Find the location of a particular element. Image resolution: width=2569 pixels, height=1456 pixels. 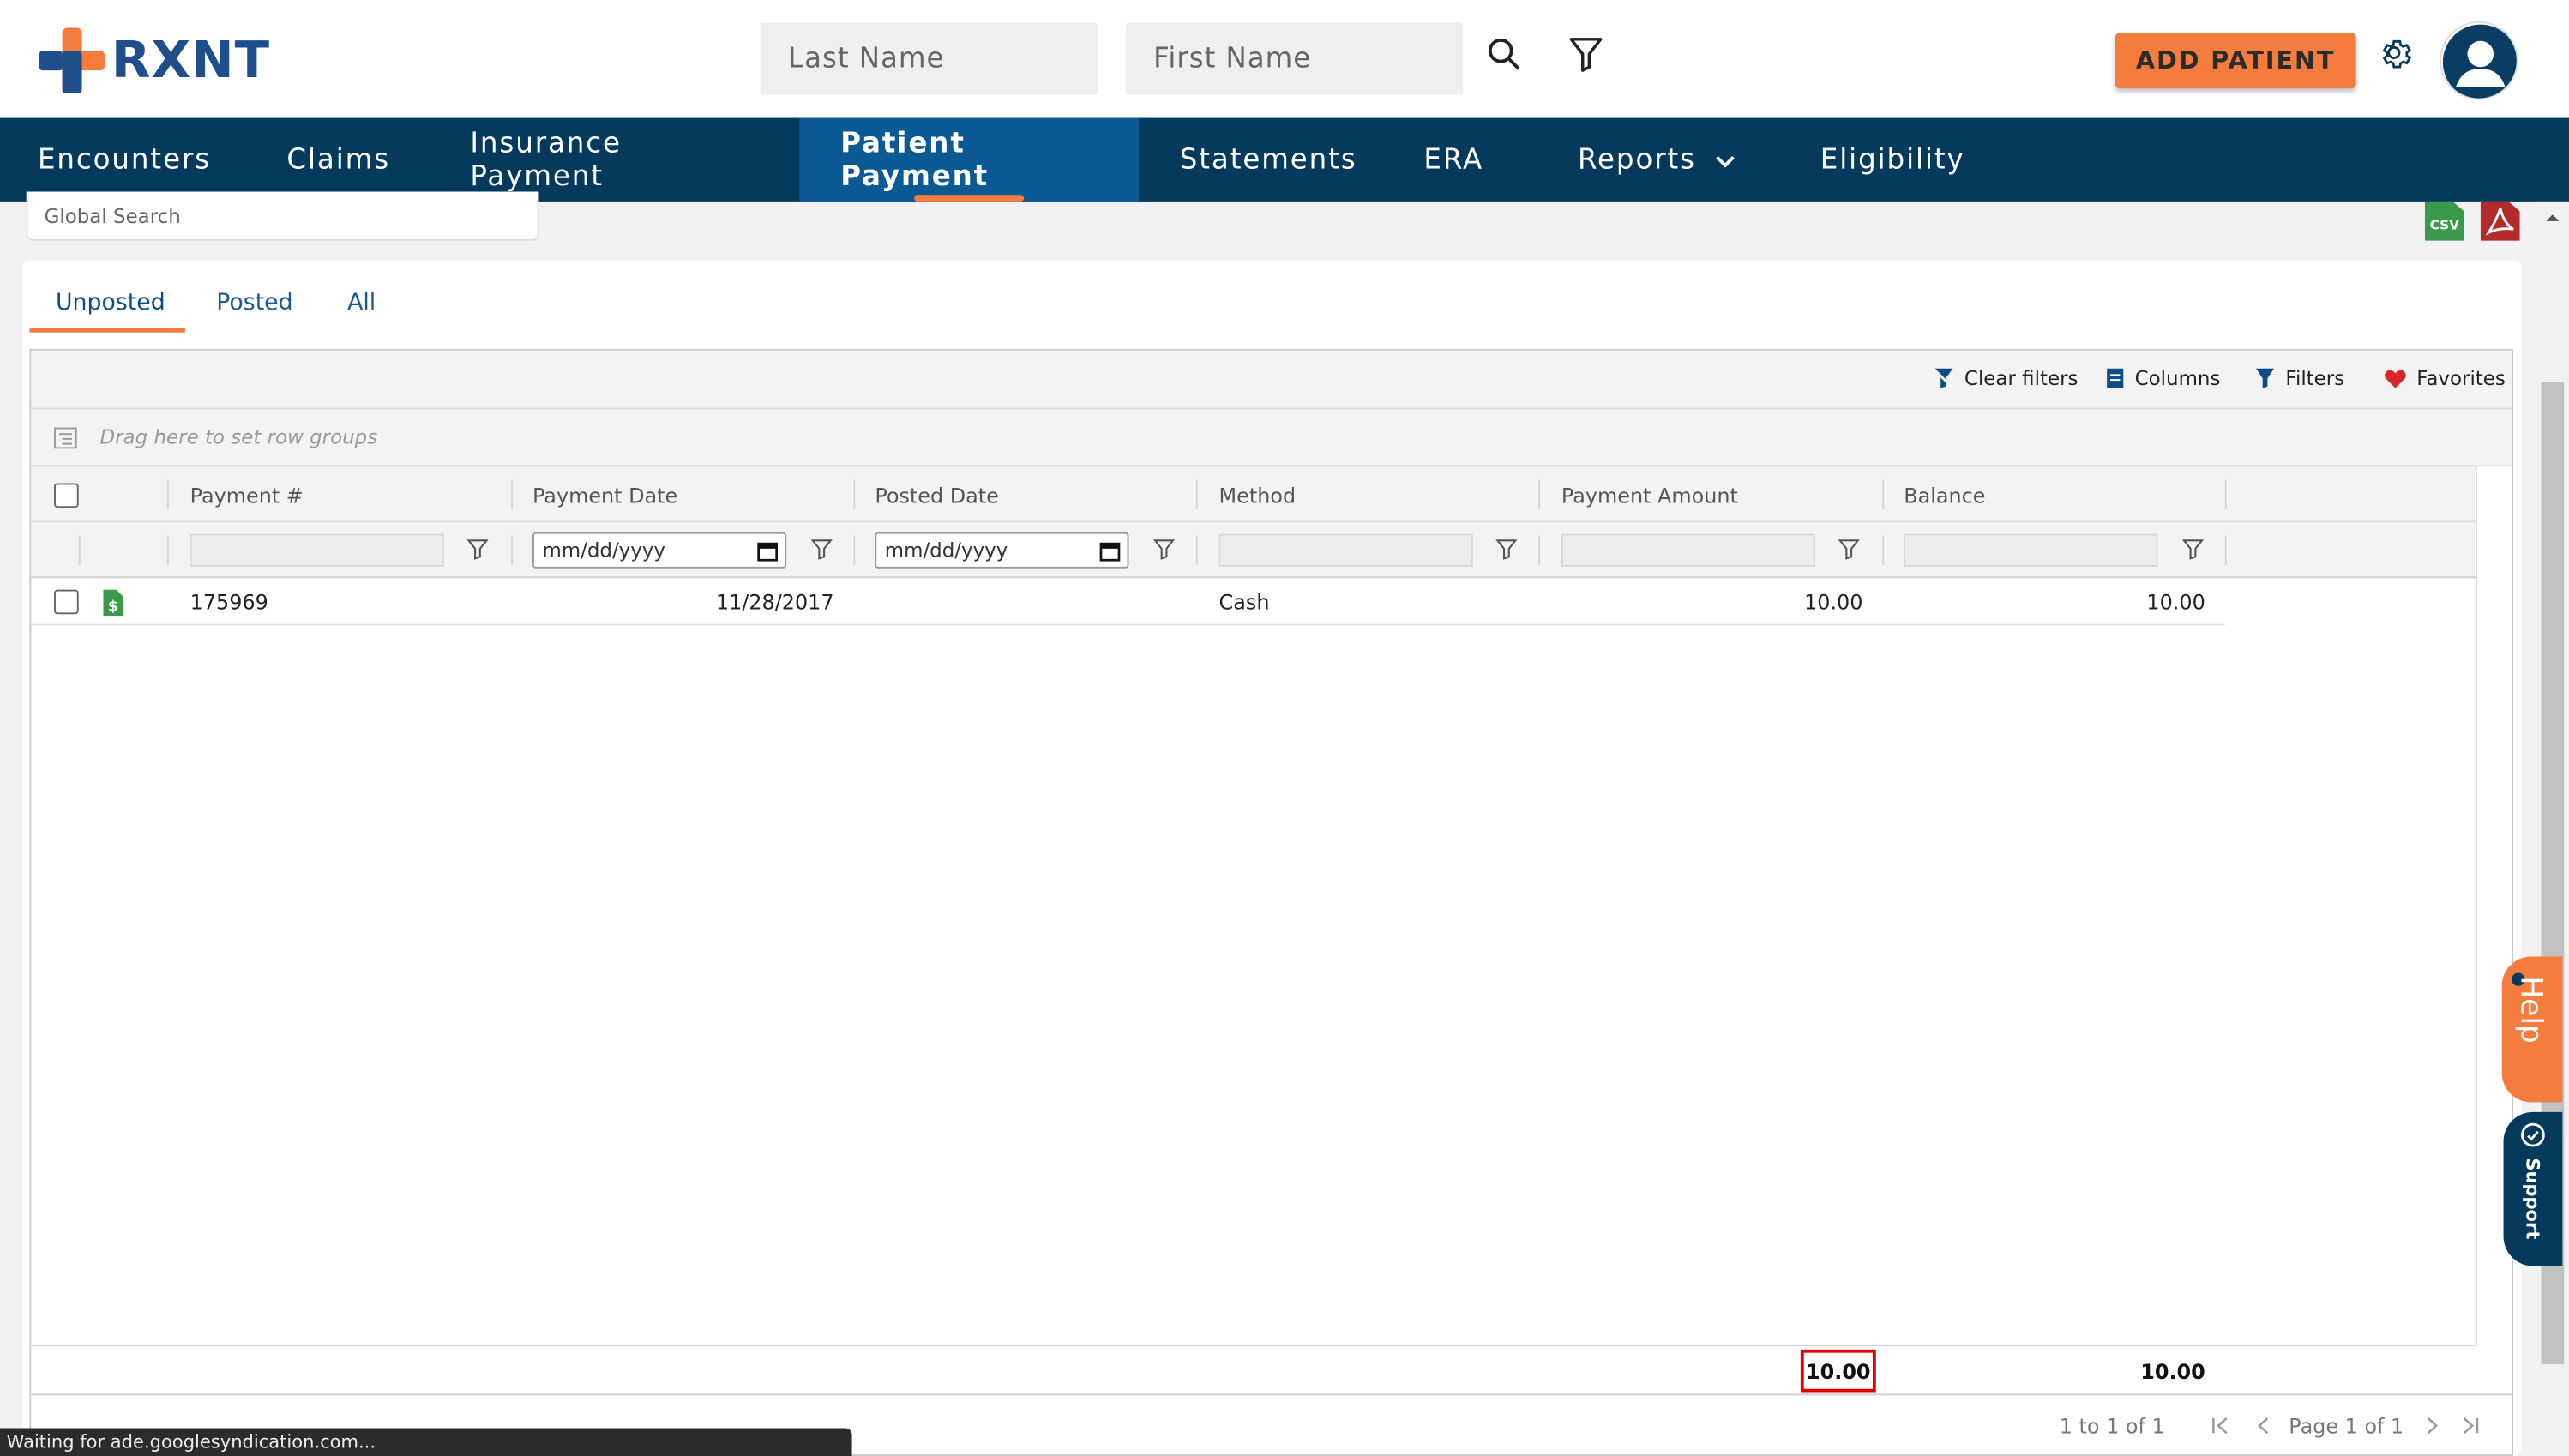

add-patient-button: ADD PATIENT is located at coordinates (2235, 61).